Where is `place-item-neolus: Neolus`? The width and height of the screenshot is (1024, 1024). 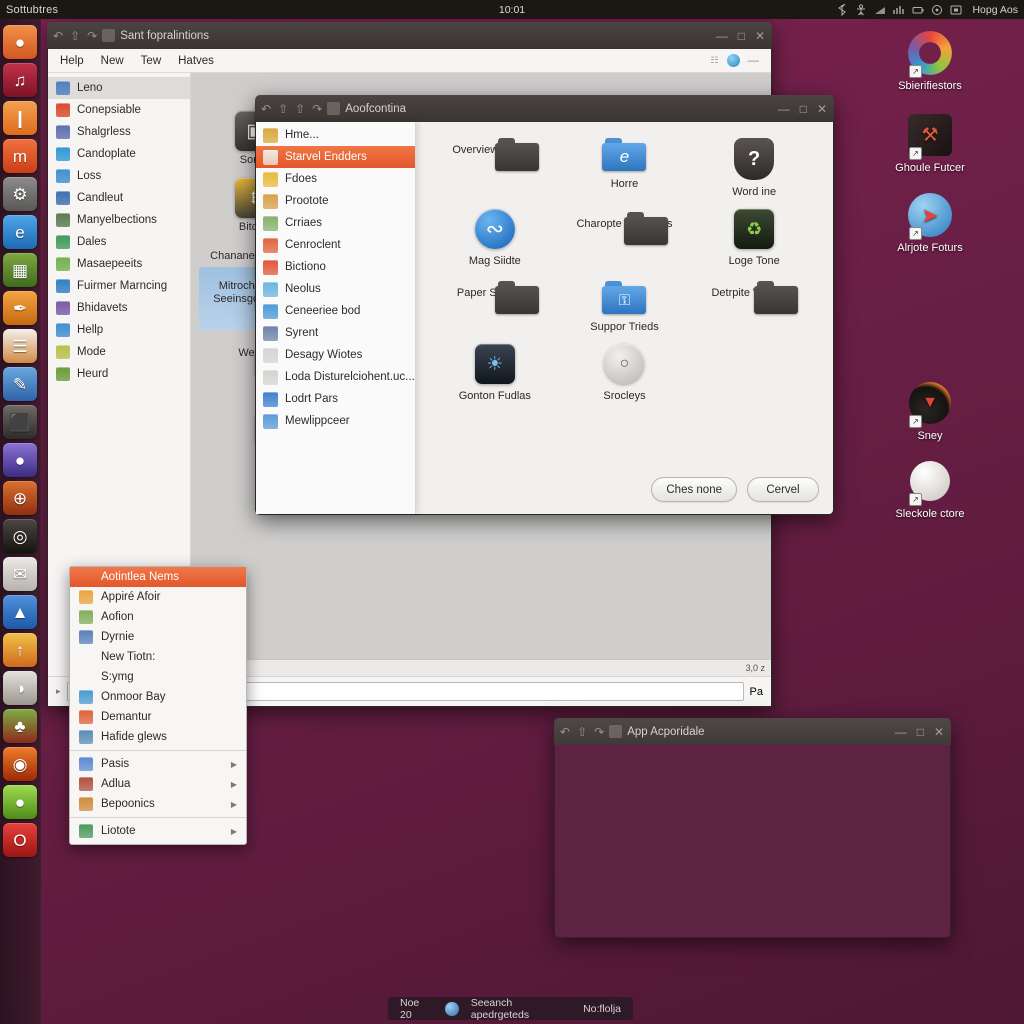
place-item-neolus: Neolus is located at coordinates (335, 289).